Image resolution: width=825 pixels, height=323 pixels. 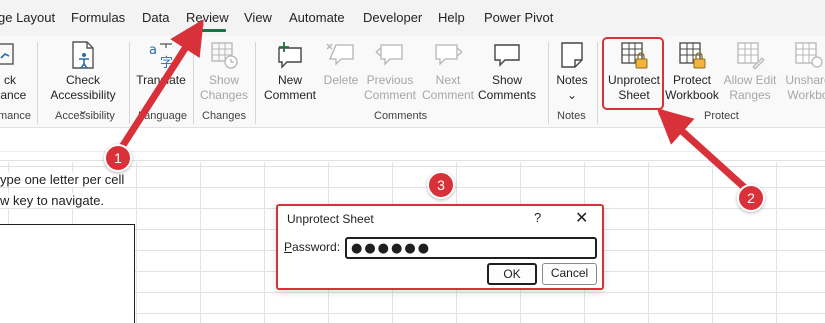 I want to click on notes-button: Notes ⌄, so click(x=572, y=71).